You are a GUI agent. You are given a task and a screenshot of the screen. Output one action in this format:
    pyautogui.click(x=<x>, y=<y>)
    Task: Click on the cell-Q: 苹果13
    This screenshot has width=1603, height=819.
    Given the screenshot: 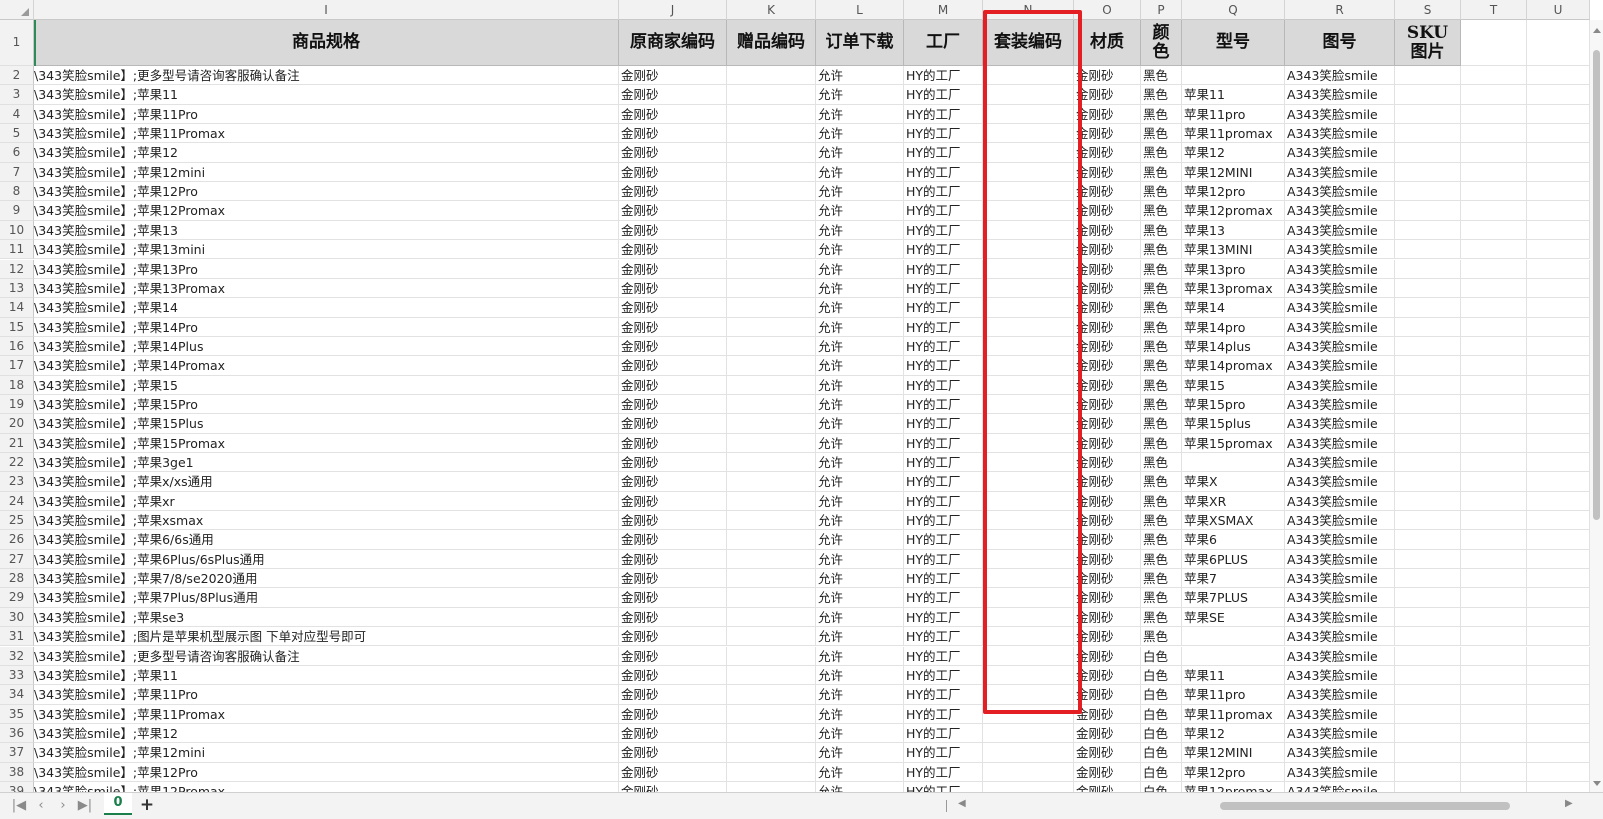 What is the action you would take?
    pyautogui.click(x=1233, y=230)
    